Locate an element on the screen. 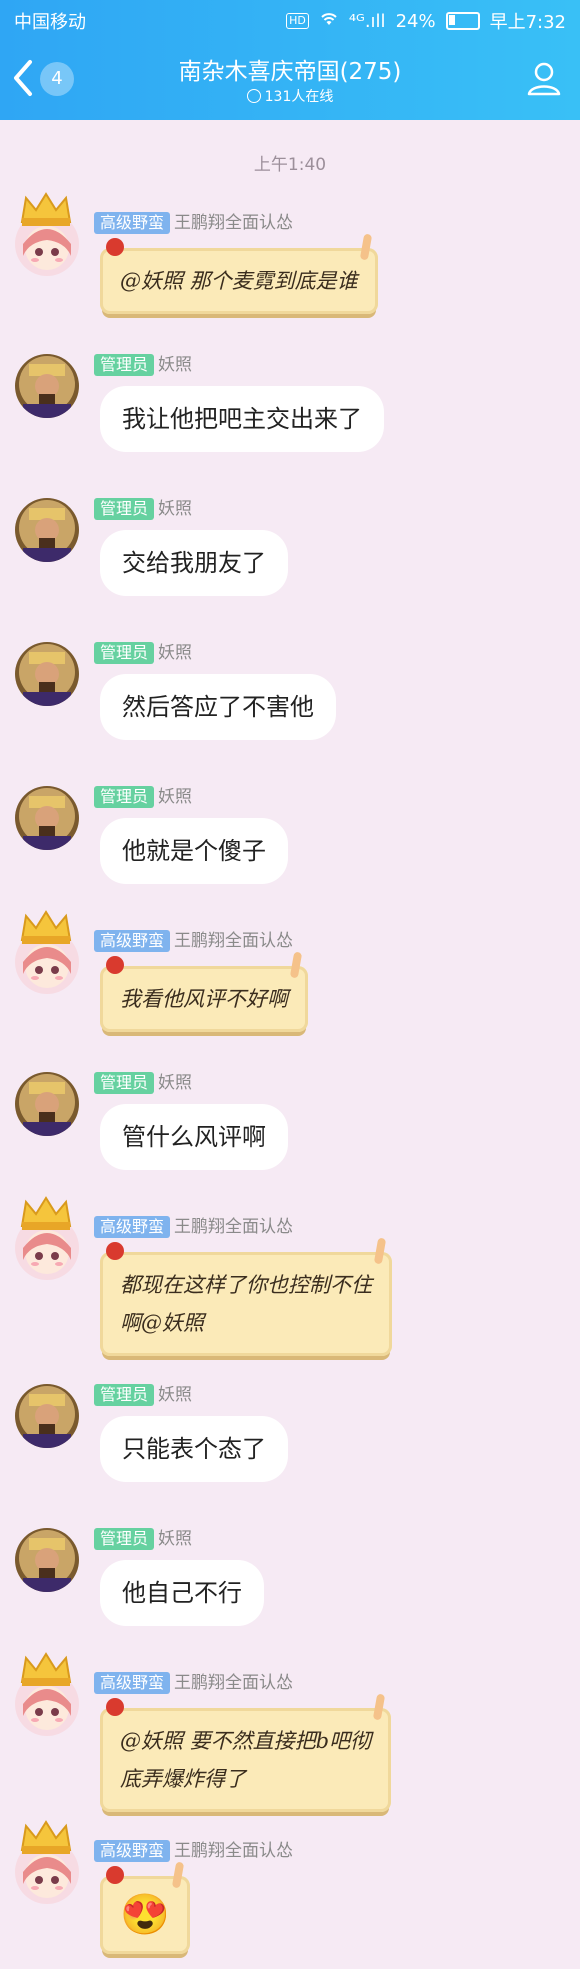 This screenshot has height=1969, width=580. message-bubble-scroll: 都现在这样了你也控制不住 啊@妖照 is located at coordinates (246, 1296).